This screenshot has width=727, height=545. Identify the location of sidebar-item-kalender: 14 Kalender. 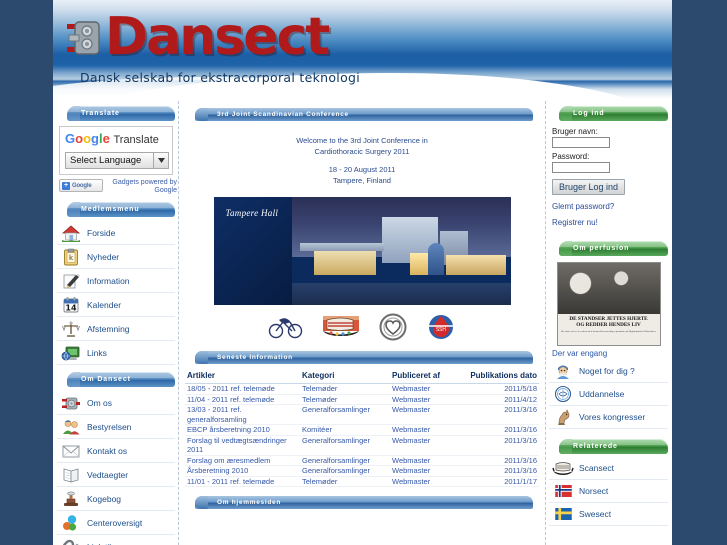
(116, 305).